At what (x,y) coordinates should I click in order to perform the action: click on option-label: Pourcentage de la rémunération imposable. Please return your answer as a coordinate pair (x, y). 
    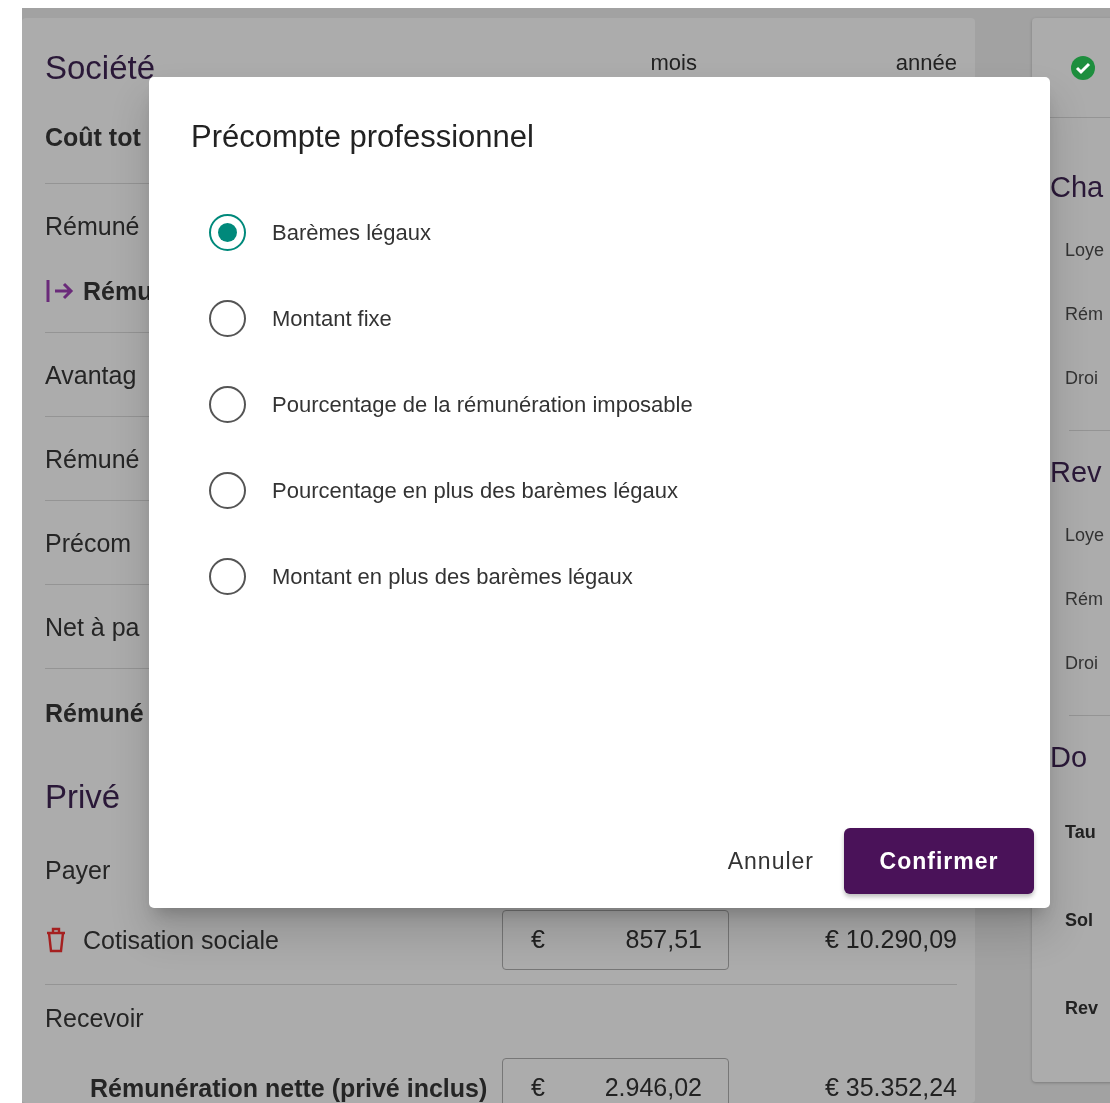
    Looking at the image, I should click on (482, 404).